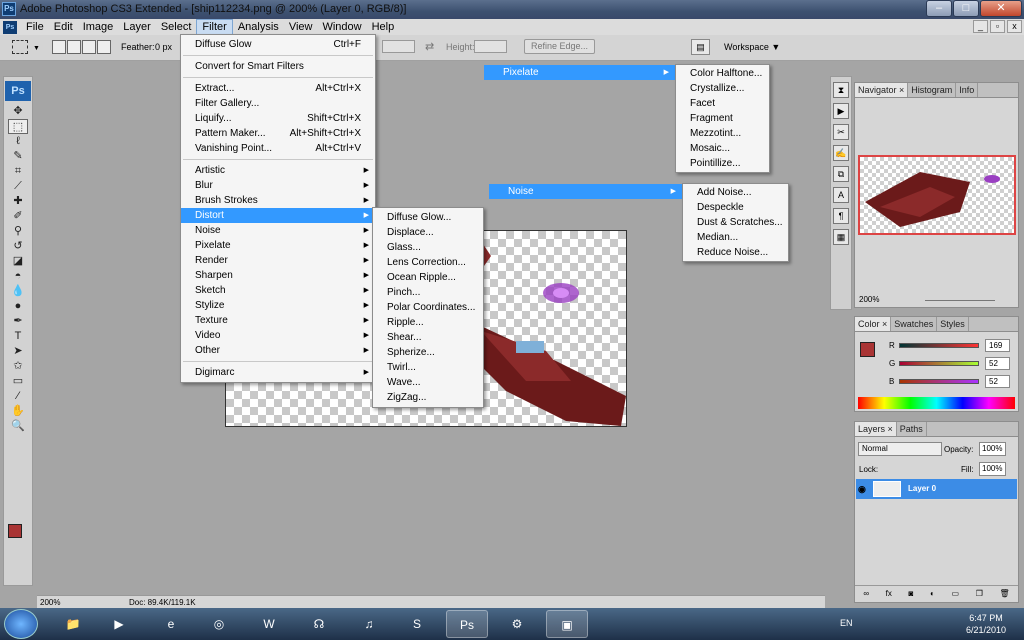 This screenshot has width=1024, height=640. I want to click on menu-help: Help, so click(383, 27).